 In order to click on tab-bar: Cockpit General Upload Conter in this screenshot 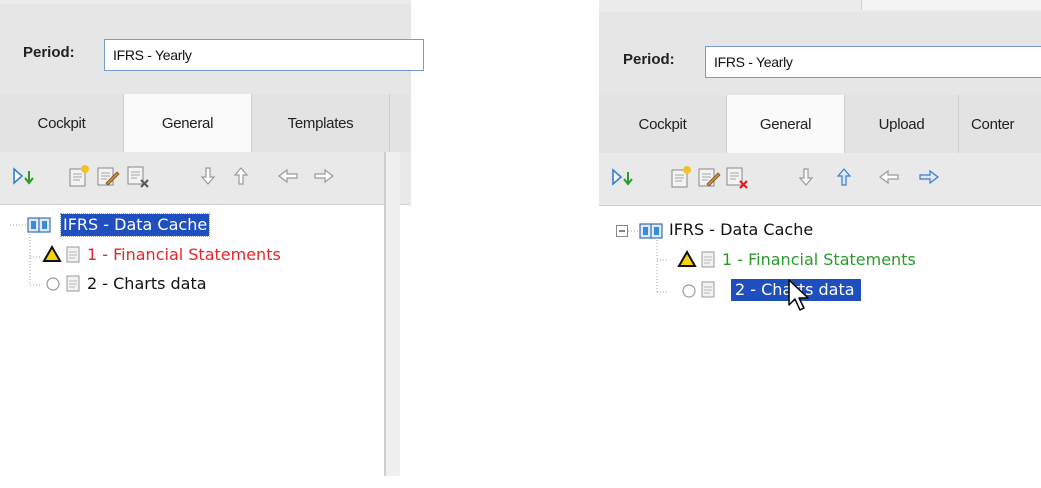, I will do `click(820, 124)`.